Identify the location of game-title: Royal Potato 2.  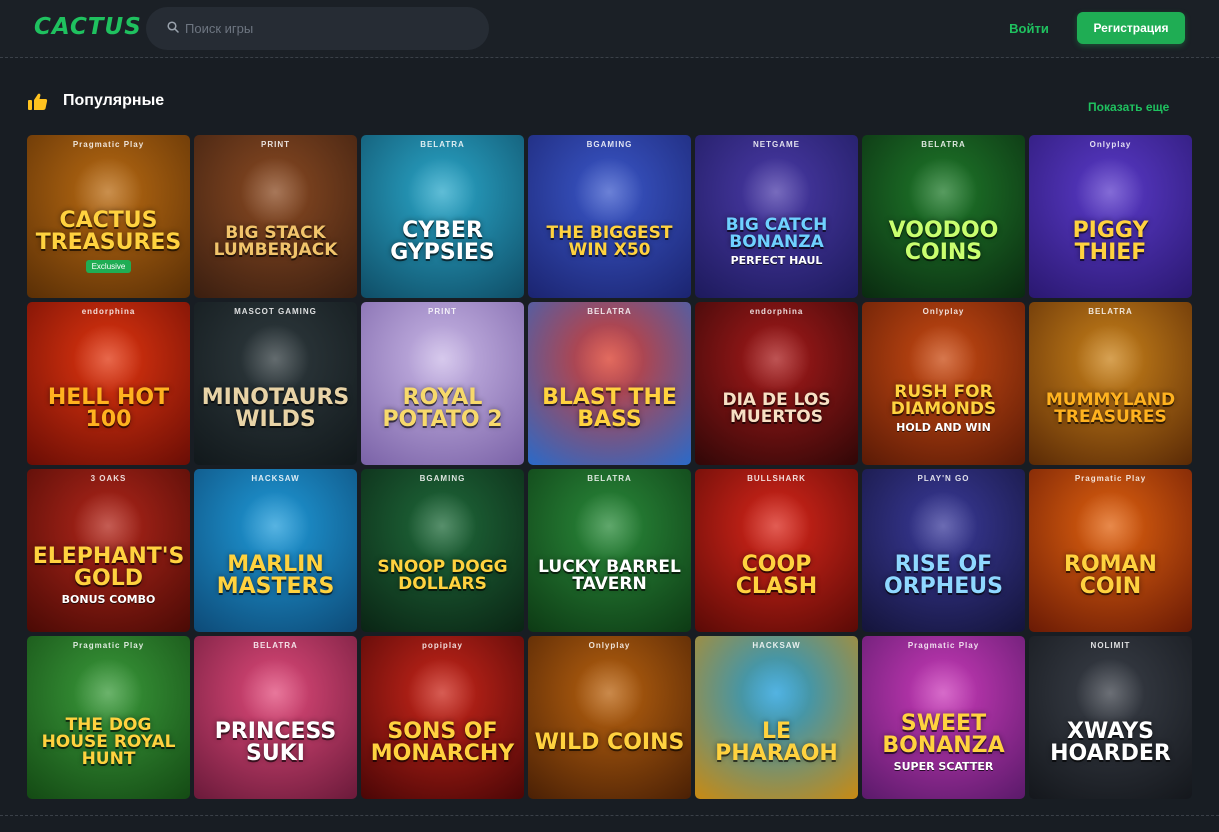
(442, 408).